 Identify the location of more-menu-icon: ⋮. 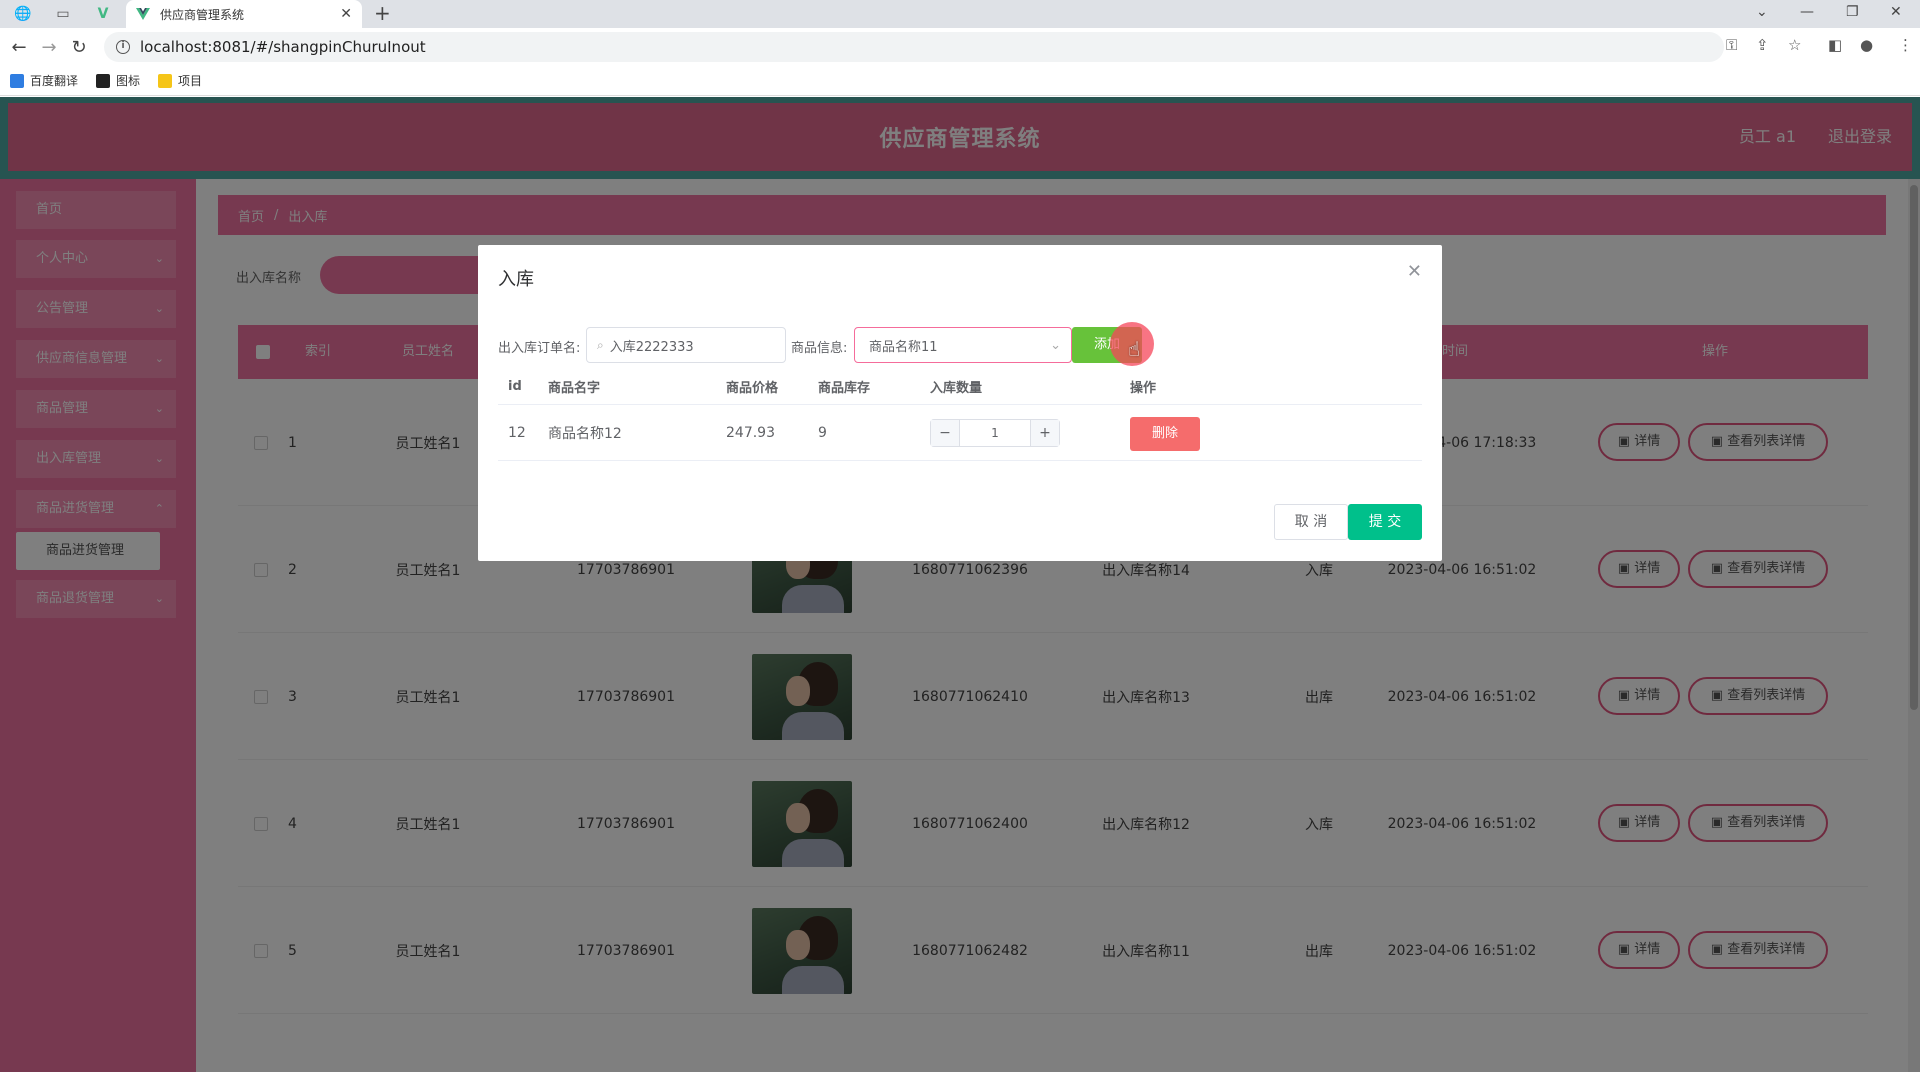
(1905, 45).